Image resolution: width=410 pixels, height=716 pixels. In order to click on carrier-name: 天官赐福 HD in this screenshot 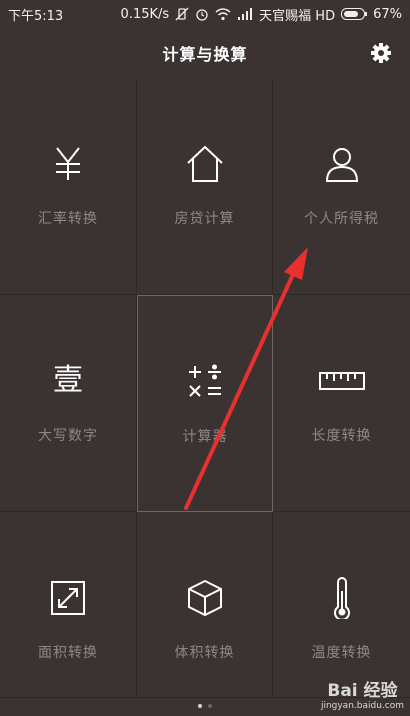, I will do `click(297, 16)`.